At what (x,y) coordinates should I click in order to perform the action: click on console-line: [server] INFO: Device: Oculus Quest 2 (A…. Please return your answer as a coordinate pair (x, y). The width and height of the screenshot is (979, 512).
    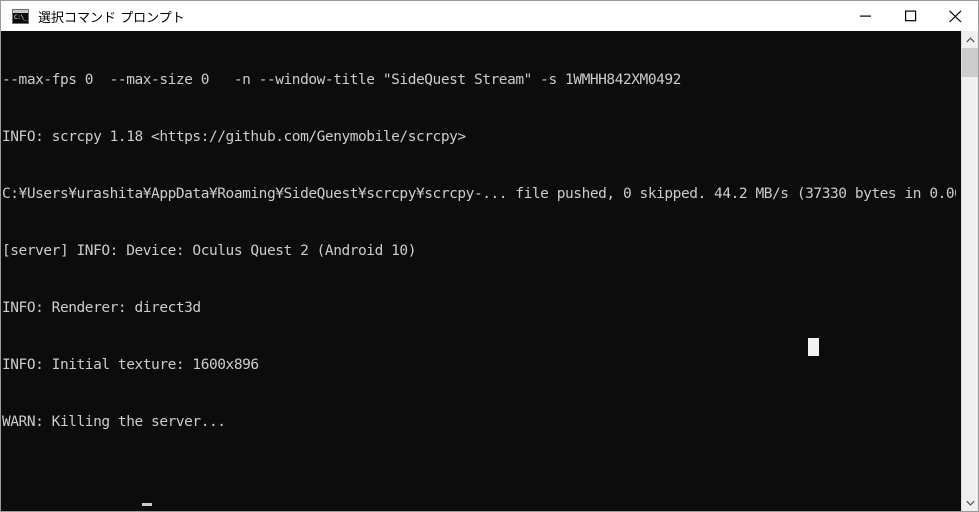
    Looking at the image, I should click on (209, 251).